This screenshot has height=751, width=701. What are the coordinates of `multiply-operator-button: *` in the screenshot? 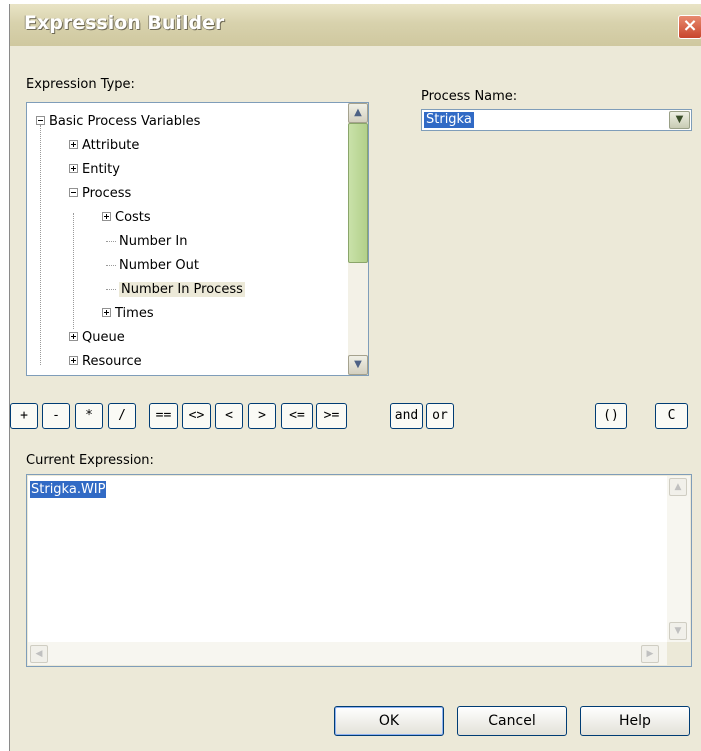 It's located at (89, 416).